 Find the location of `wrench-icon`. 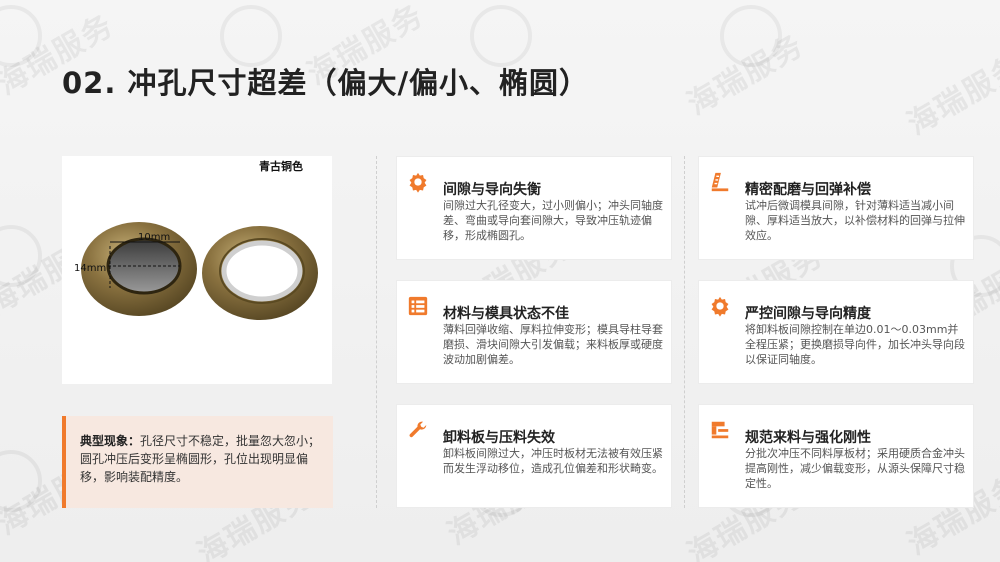

wrench-icon is located at coordinates (418, 429).